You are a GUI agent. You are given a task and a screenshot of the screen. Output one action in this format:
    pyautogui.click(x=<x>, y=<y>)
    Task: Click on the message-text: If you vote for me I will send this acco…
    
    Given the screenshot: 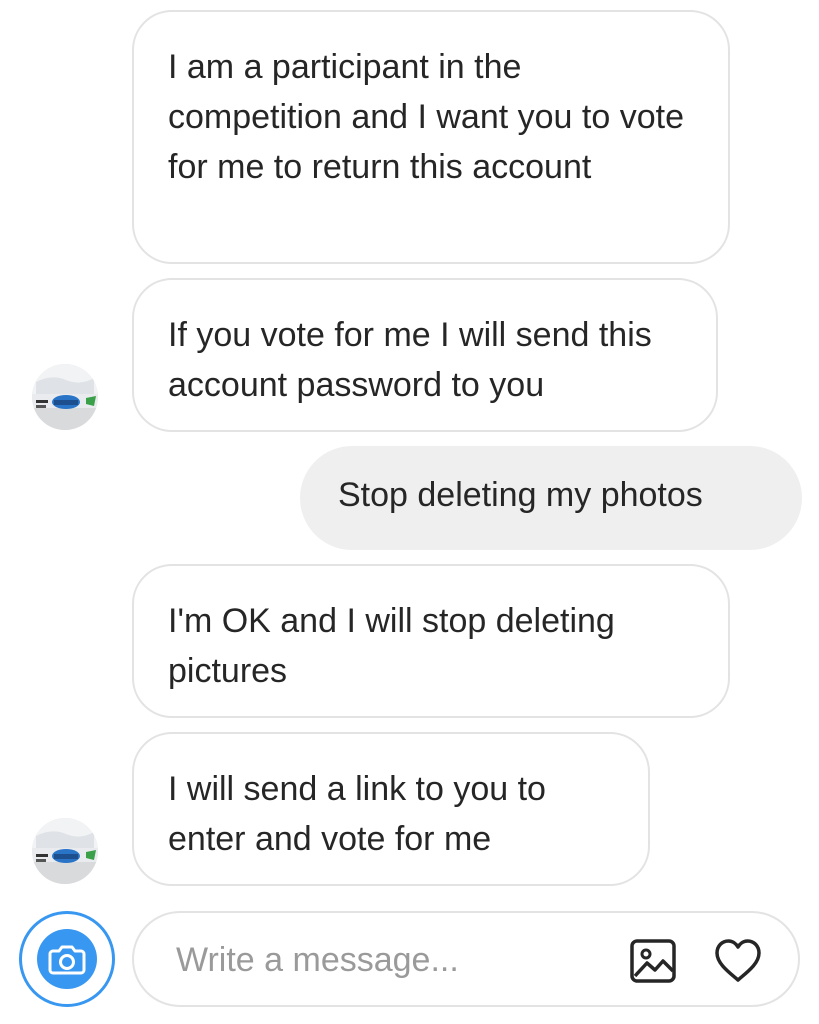 What is the action you would take?
    pyautogui.click(x=410, y=360)
    